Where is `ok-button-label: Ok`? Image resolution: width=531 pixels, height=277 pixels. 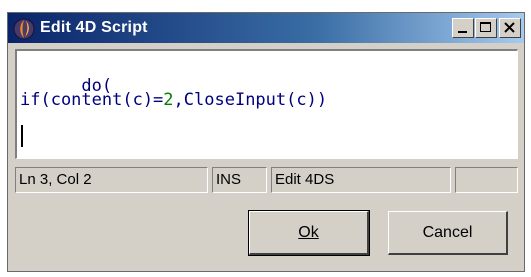
ok-button-label: Ok is located at coordinates (308, 232).